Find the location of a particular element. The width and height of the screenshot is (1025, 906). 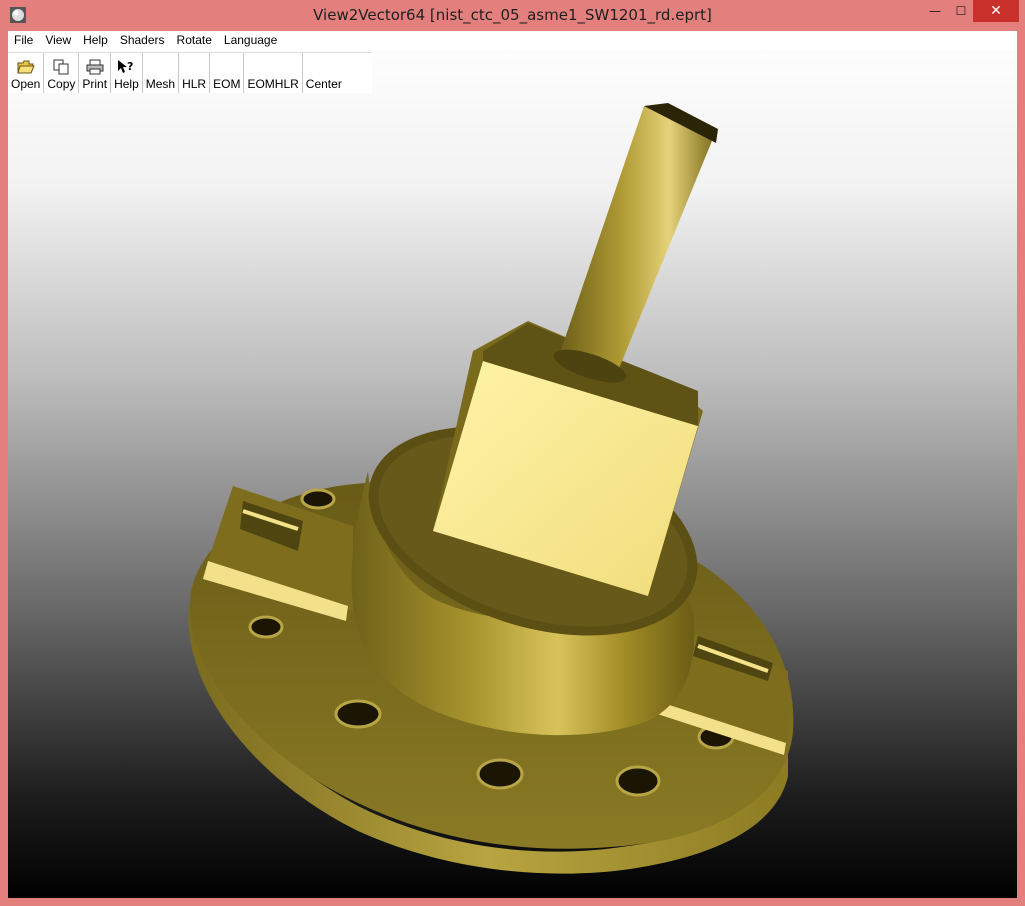

open-button-label: Open is located at coordinates (26, 84).